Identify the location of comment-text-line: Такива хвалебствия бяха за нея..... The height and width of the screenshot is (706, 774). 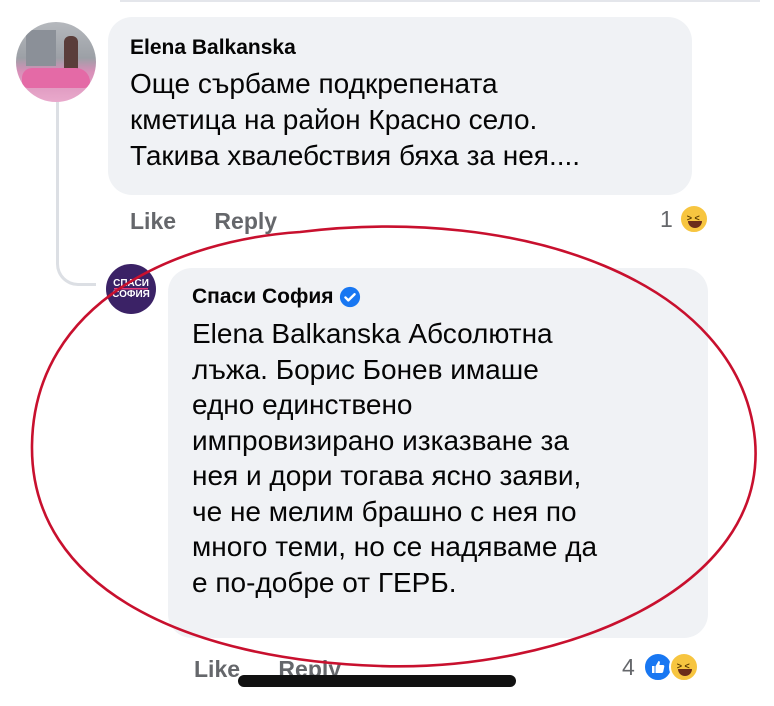
(355, 155).